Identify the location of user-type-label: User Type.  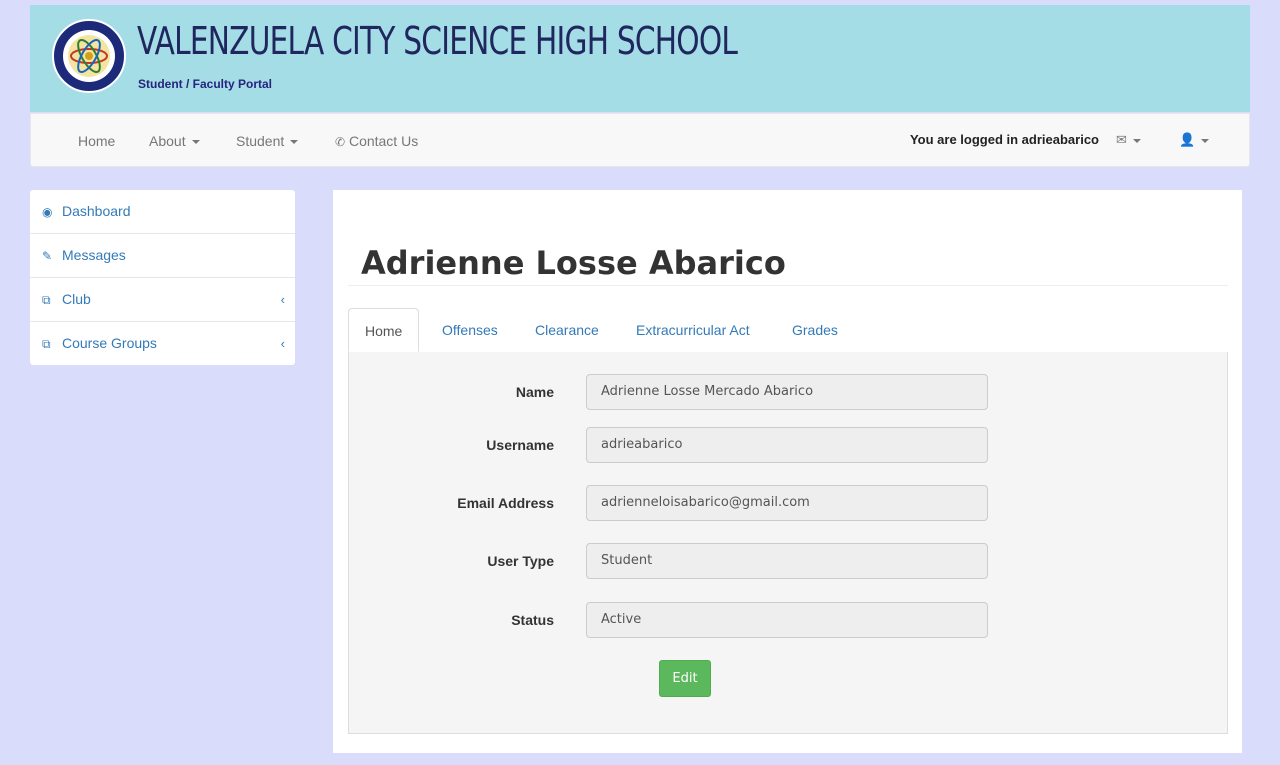
(520, 561).